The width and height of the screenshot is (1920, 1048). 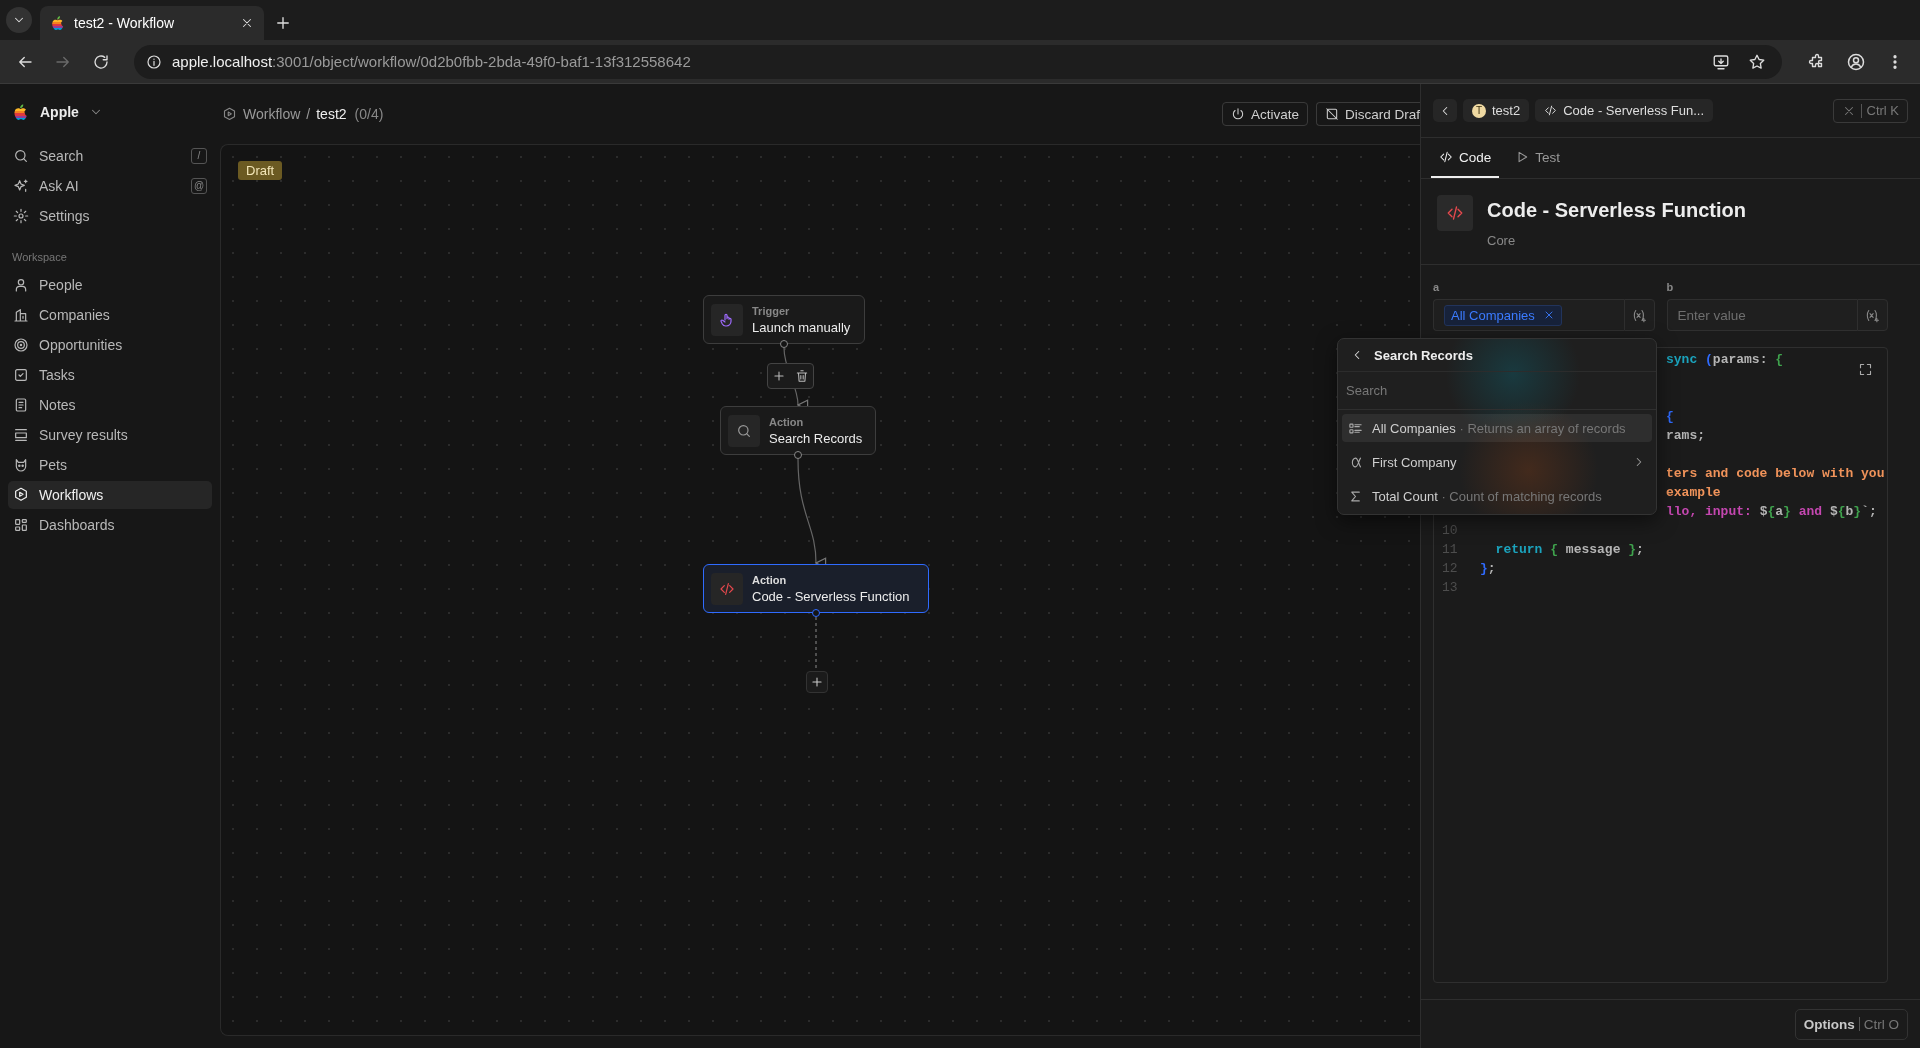 I want to click on field-label: b, so click(x=1670, y=287).